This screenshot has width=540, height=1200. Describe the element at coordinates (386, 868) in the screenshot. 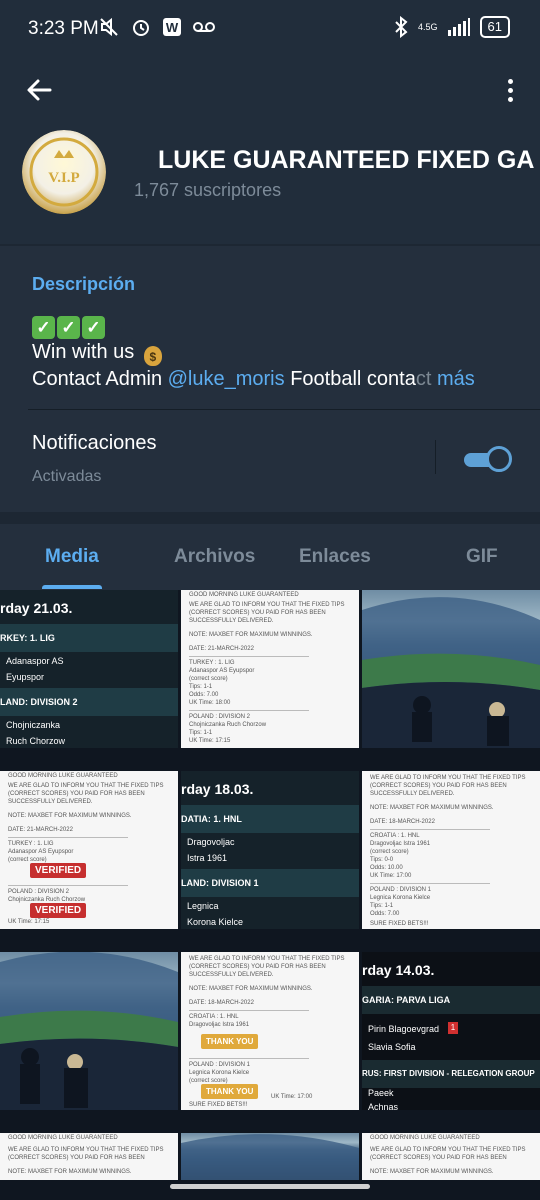

I see `doc-line: Odds: 10.00` at that location.